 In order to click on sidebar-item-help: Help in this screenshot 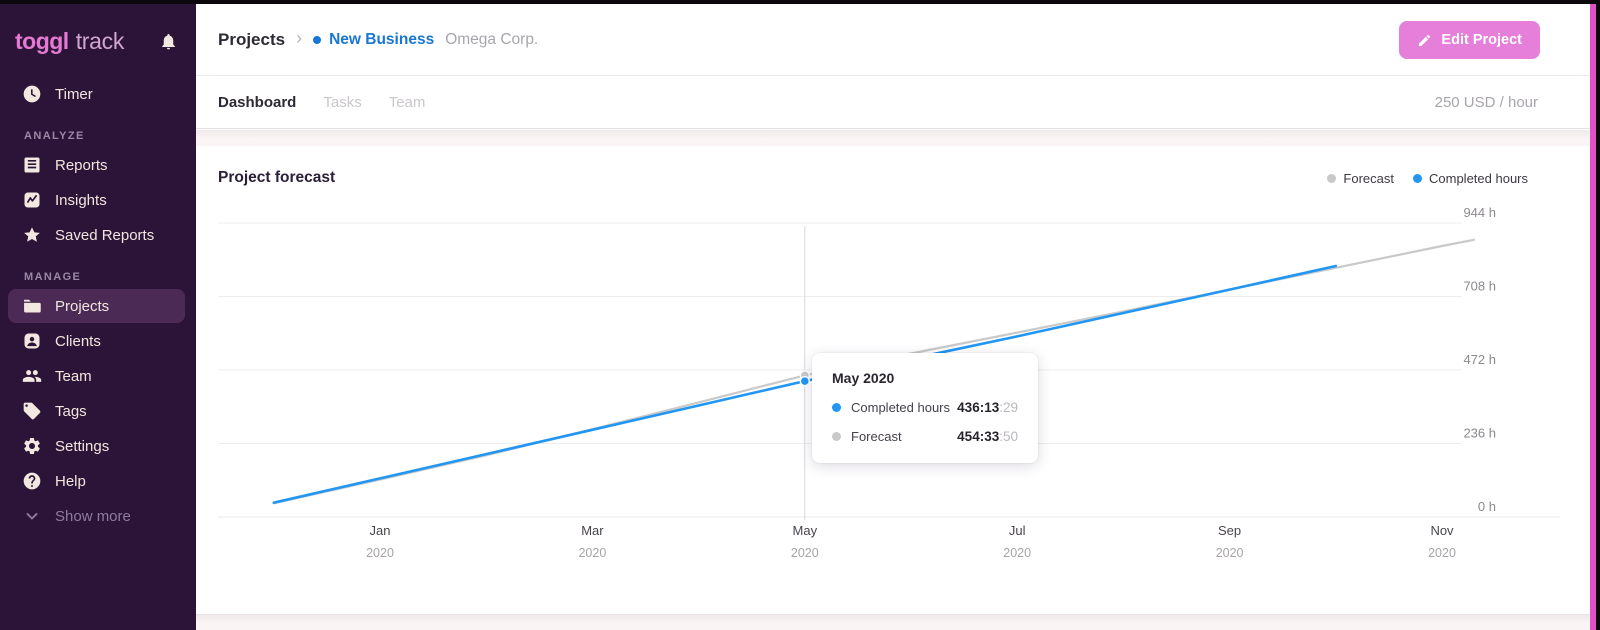, I will do `click(96, 481)`.